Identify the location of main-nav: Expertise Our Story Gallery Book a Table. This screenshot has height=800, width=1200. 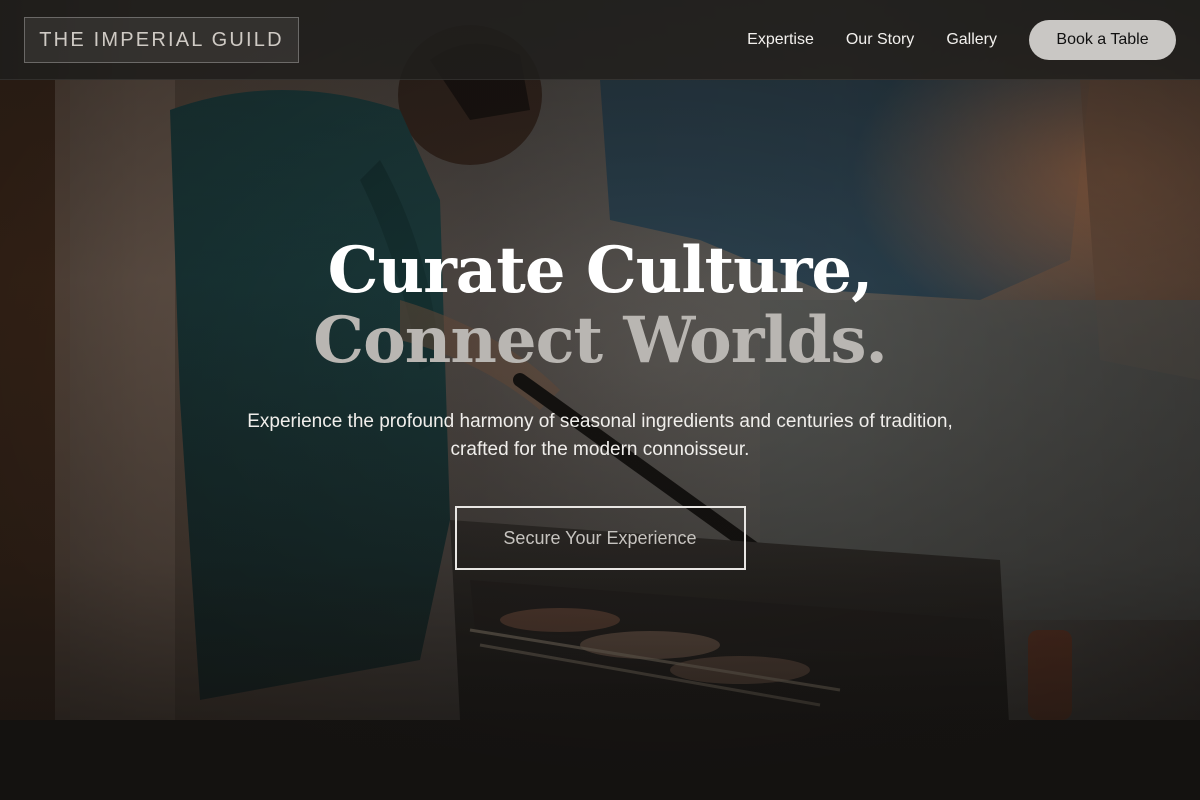
(961, 40).